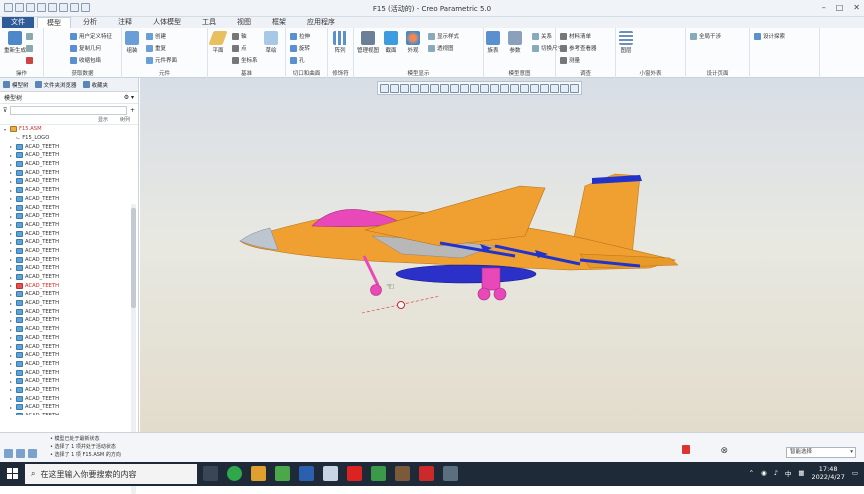 This screenshot has width=864, height=494. I want to click on tree-settings-icon: ⚙ ▾, so click(129, 97).